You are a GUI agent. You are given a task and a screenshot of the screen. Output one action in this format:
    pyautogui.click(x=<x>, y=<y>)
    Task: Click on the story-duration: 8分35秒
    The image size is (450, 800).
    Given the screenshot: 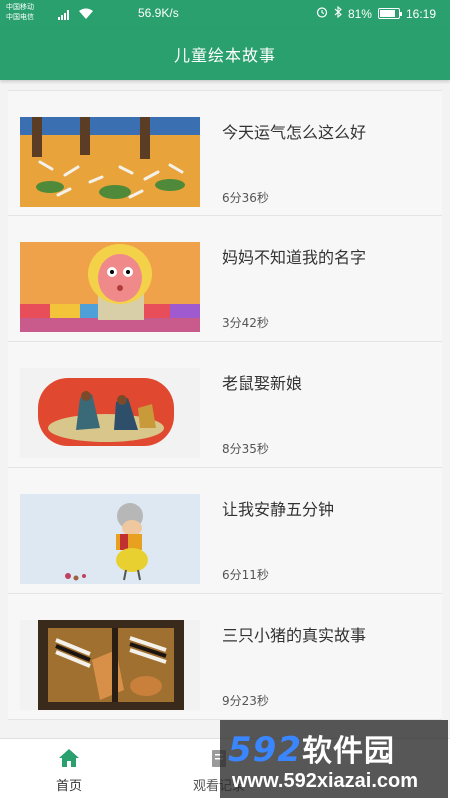 What is the action you would take?
    pyautogui.click(x=245, y=449)
    